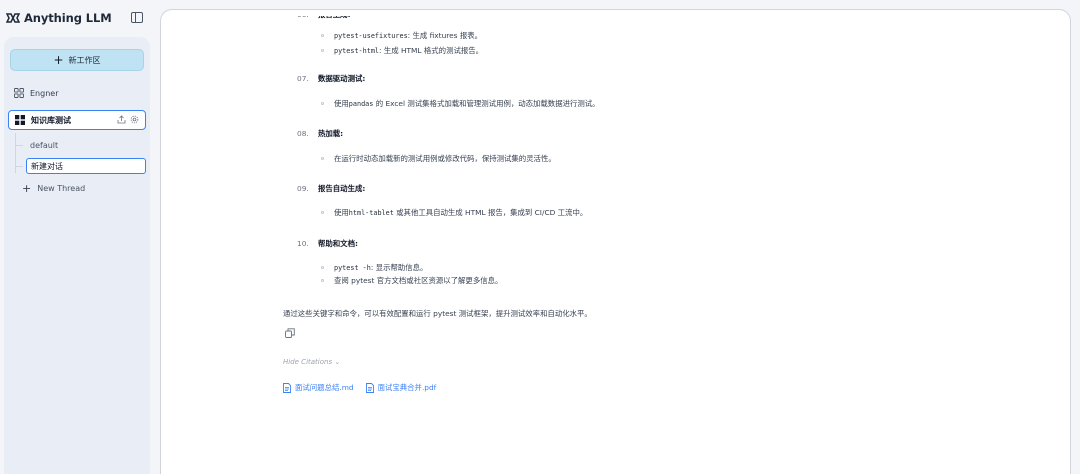  What do you see at coordinates (445, 35) in the screenshot?
I see `list-text: : 生成 fixtures 报表。` at bounding box center [445, 35].